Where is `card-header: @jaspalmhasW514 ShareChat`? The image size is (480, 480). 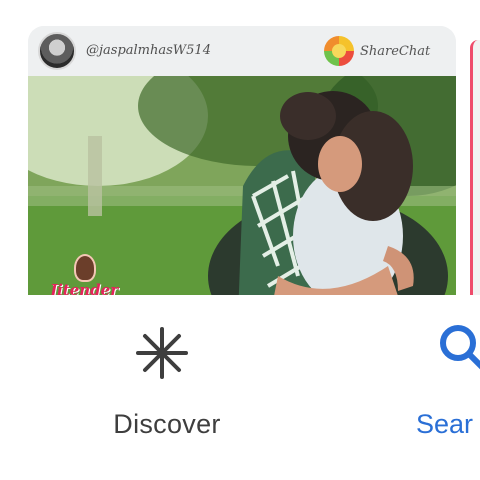 card-header: @jaspalmhasW514 ShareChat is located at coordinates (242, 51).